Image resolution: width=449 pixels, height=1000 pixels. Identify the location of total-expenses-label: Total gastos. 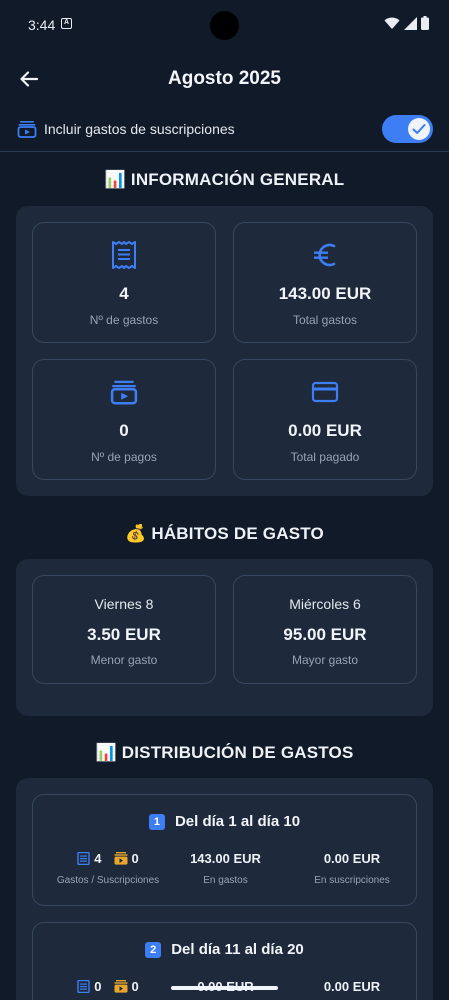
(325, 320).